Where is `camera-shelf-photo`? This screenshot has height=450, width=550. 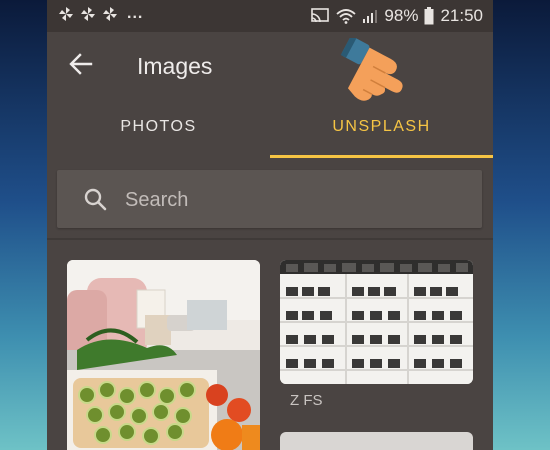
camera-shelf-photo is located at coordinates (376, 322).